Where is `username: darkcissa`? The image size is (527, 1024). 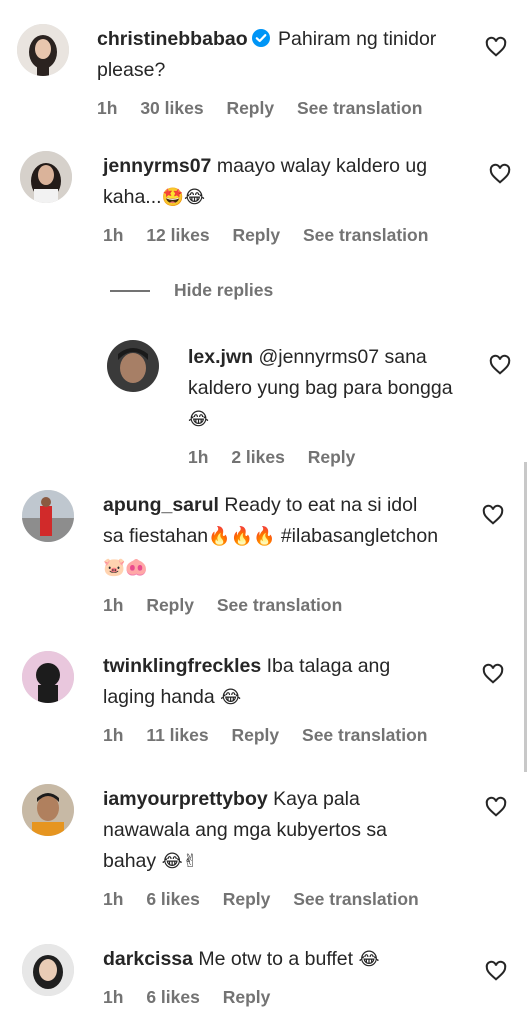 username: darkcissa is located at coordinates (148, 959).